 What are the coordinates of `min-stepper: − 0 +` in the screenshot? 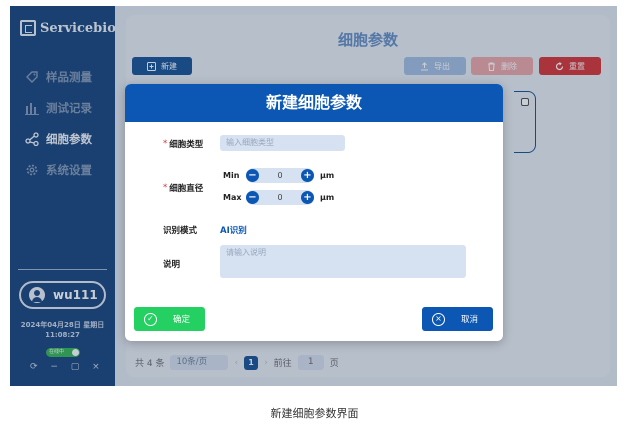 It's located at (280, 175).